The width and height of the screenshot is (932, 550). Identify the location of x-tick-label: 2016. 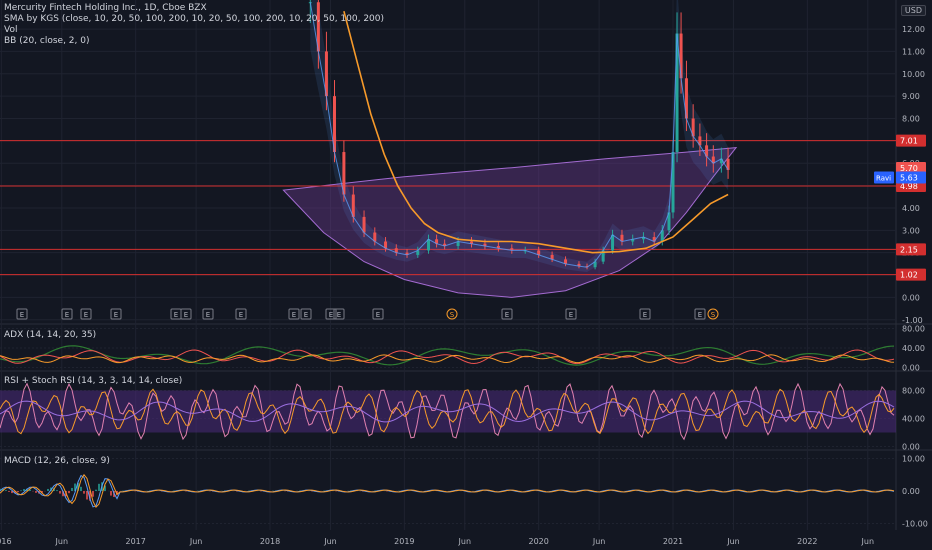
(6, 541).